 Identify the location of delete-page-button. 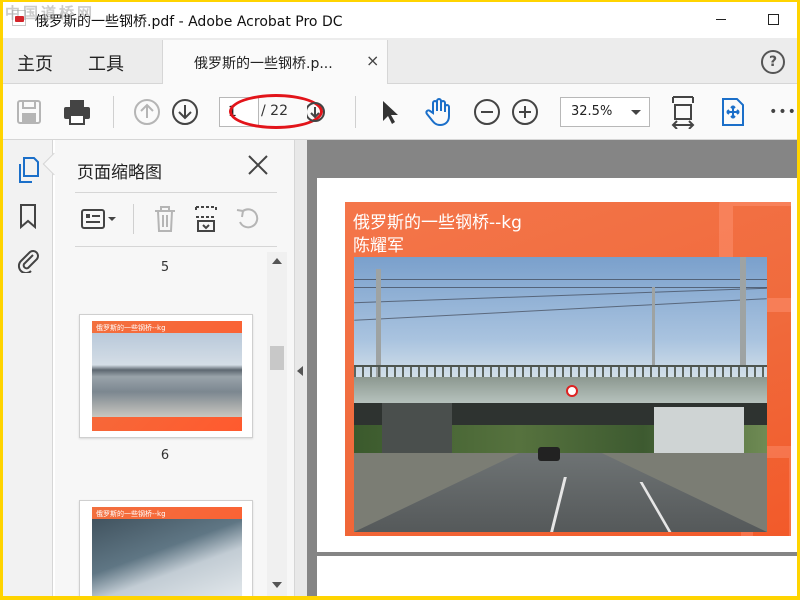
(165, 219).